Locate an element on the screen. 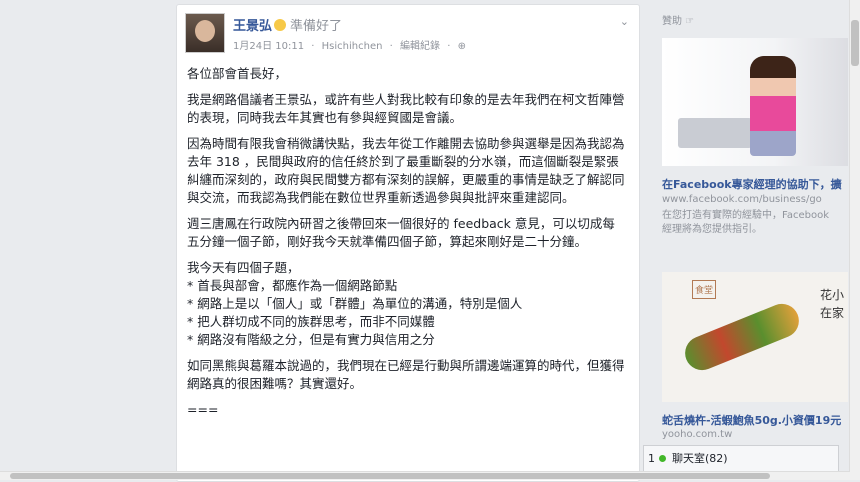  author-name: 王景弘 is located at coordinates (252, 26).